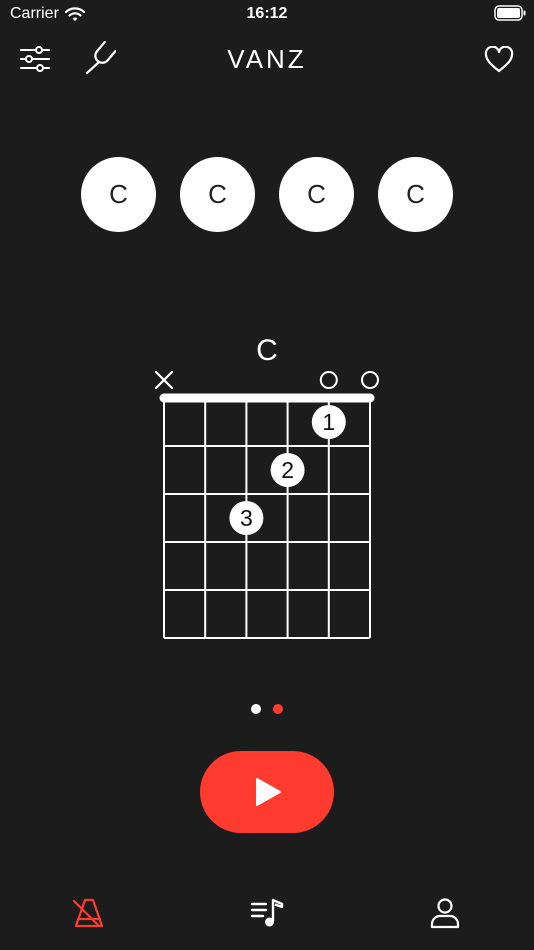 The height and width of the screenshot is (950, 534). I want to click on finger-number: 3, so click(246, 518).